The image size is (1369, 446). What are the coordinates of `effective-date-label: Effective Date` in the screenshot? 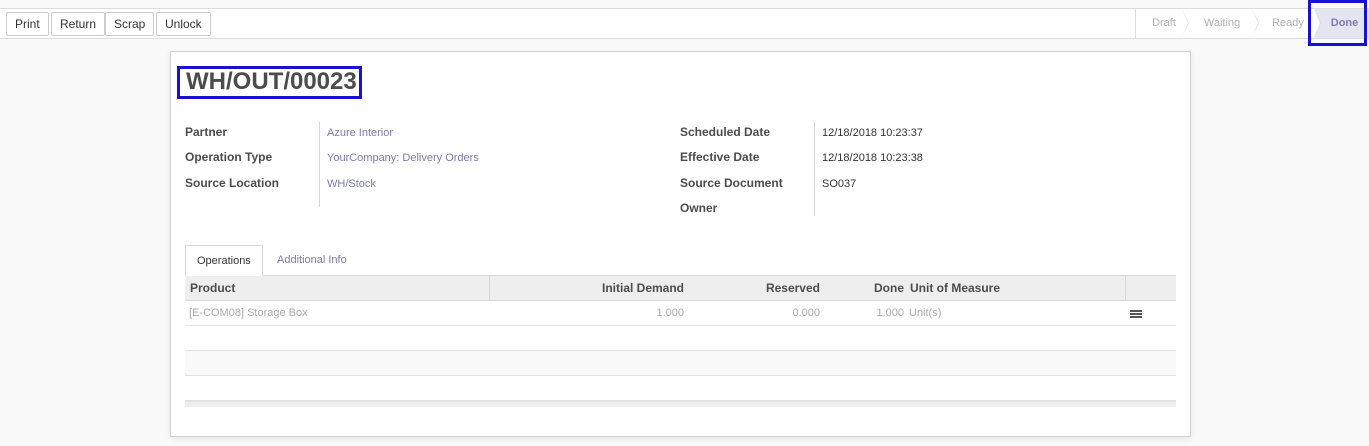 It's located at (720, 157).